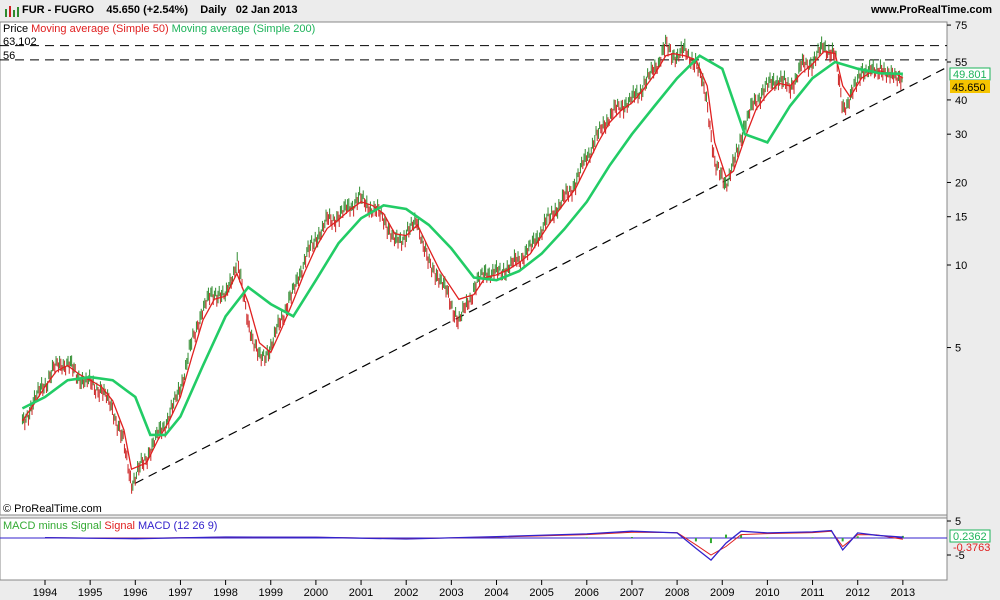 The width and height of the screenshot is (1000, 600). Describe the element at coordinates (177, 526) in the screenshot. I see `macd-legend-macd: MACD (12 26 9)` at that location.